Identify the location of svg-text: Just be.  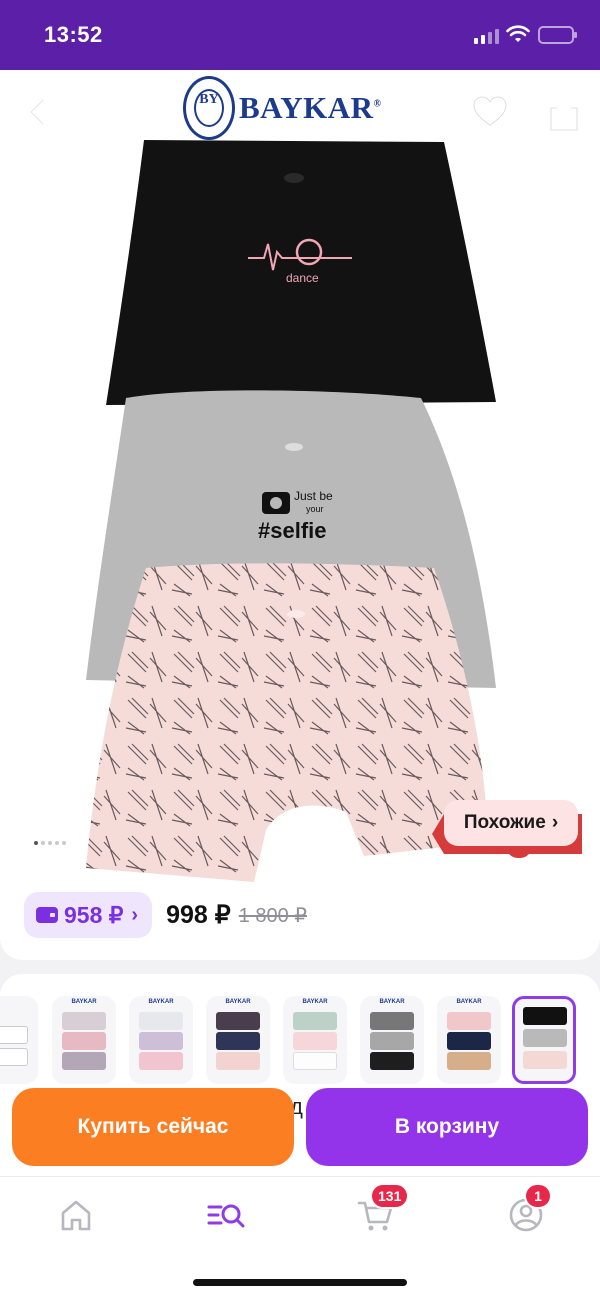
(313, 496).